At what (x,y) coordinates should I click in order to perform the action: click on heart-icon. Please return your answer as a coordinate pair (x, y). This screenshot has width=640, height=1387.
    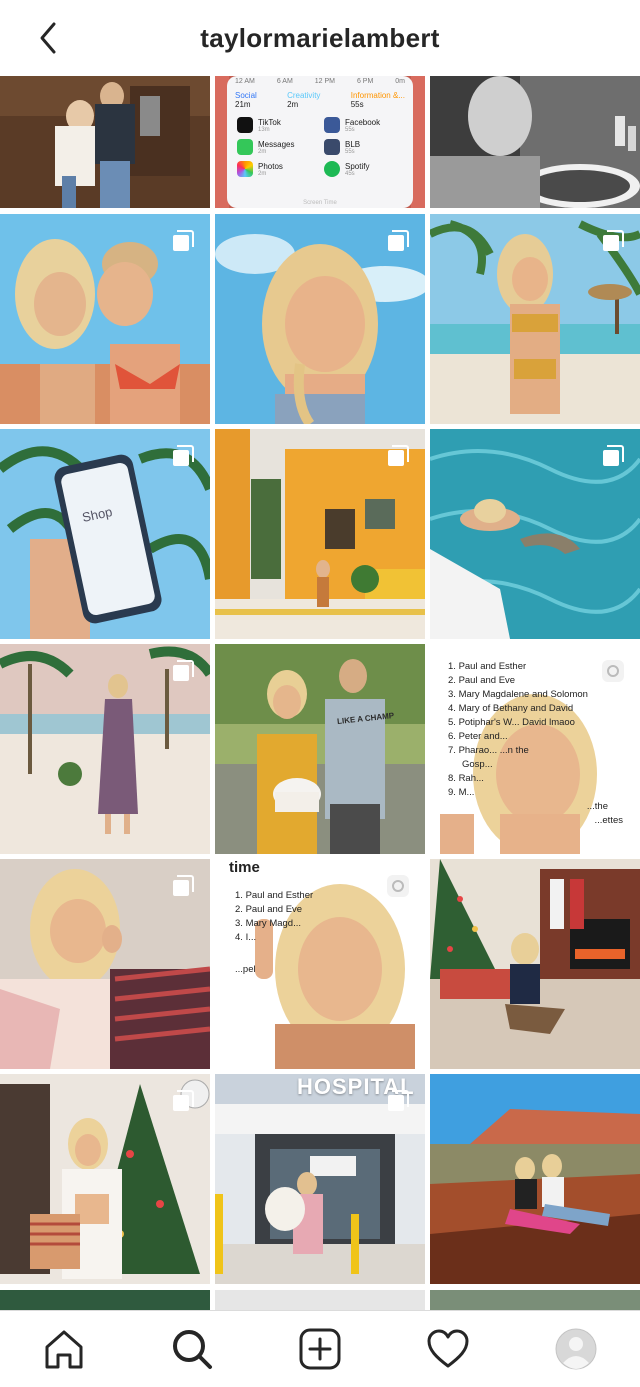
    Looking at the image, I should click on (448, 1348).